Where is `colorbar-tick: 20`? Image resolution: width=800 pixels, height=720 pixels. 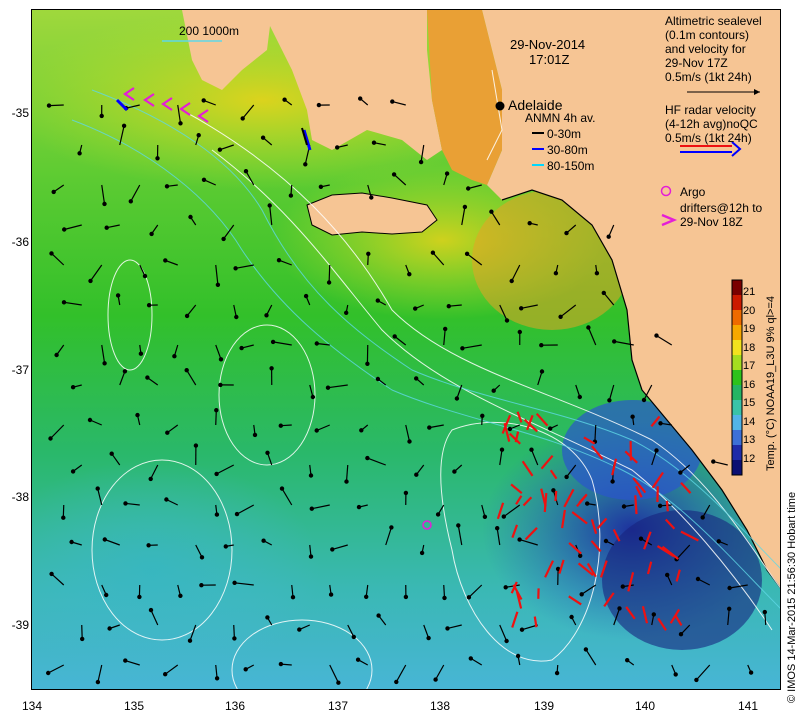 colorbar-tick: 20 is located at coordinates (749, 311).